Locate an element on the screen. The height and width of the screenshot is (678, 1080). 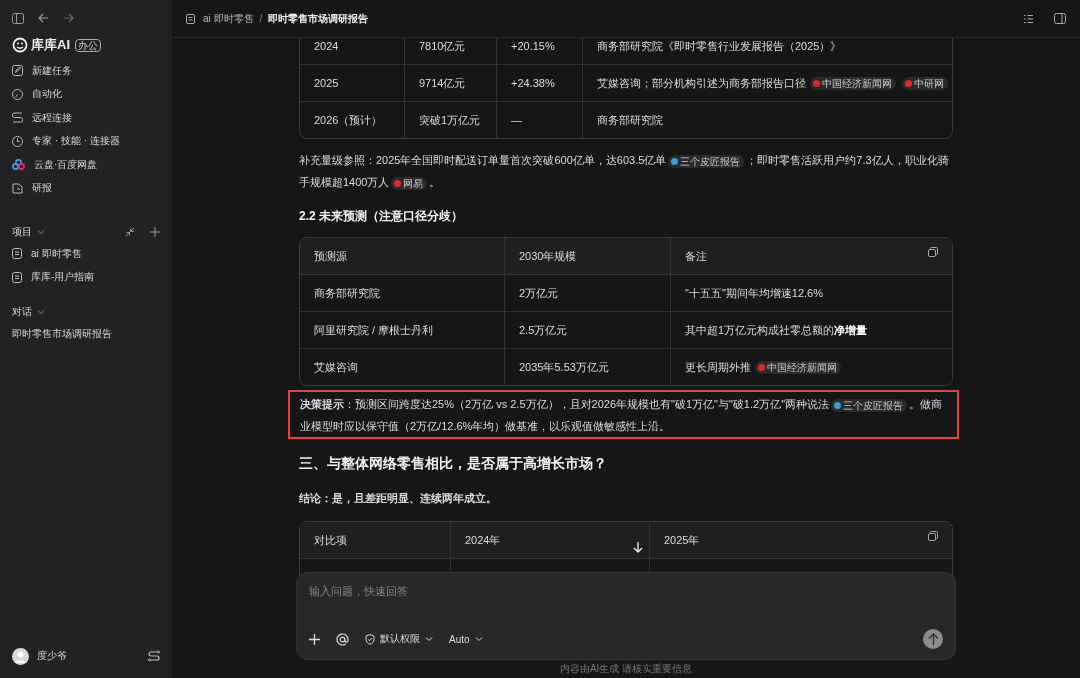
table-cell: — is located at coordinates (516, 120).